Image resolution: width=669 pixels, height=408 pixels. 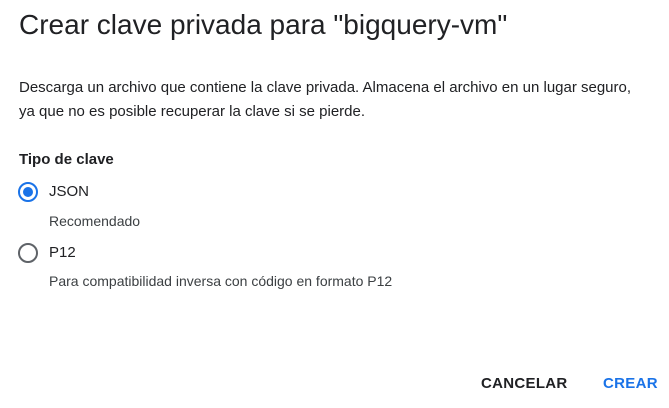 What do you see at coordinates (28, 192) in the screenshot?
I see `radio-button-json` at bounding box center [28, 192].